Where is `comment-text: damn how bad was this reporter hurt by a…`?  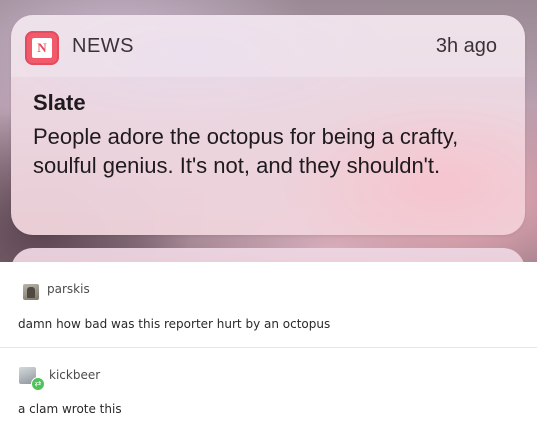 comment-text: damn how bad was this reporter hurt by a… is located at coordinates (174, 324).